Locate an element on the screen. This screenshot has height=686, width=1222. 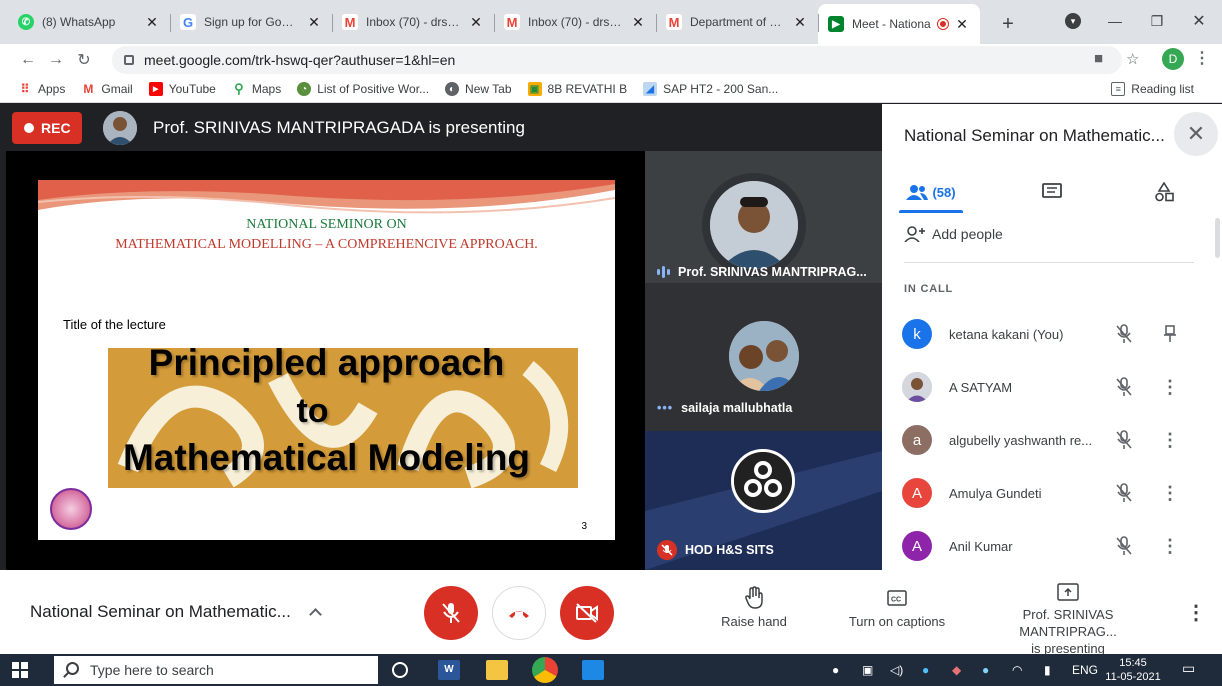
captions-button: CC Turn on captions is located at coordinates (897, 607).